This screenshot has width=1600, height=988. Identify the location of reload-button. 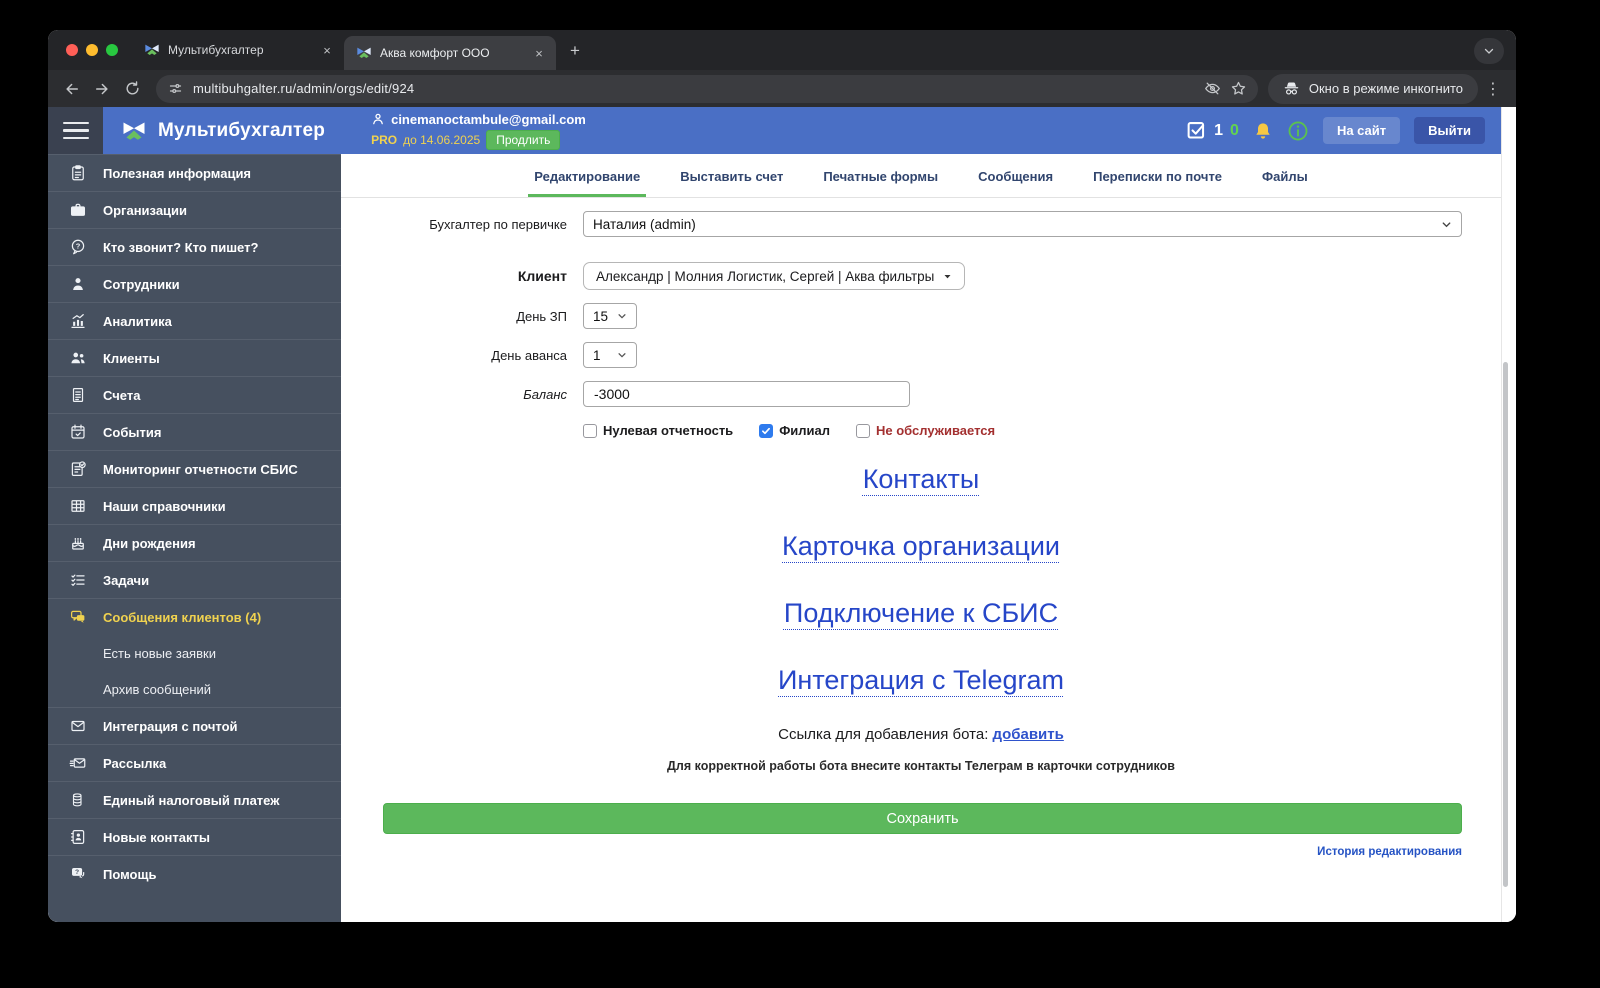
(132, 89).